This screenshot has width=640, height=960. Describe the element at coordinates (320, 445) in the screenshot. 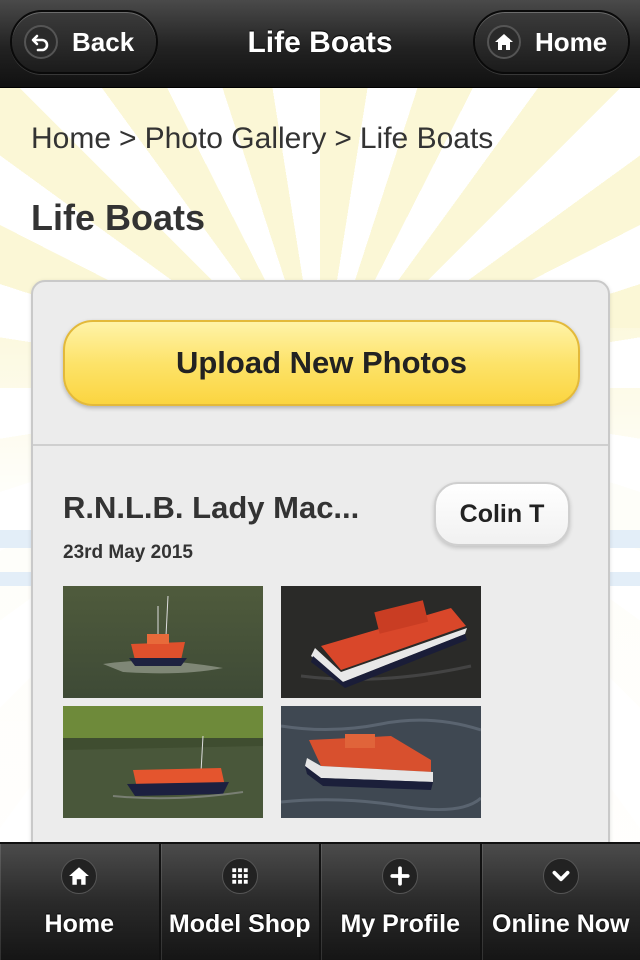

I see `card-divider` at that location.